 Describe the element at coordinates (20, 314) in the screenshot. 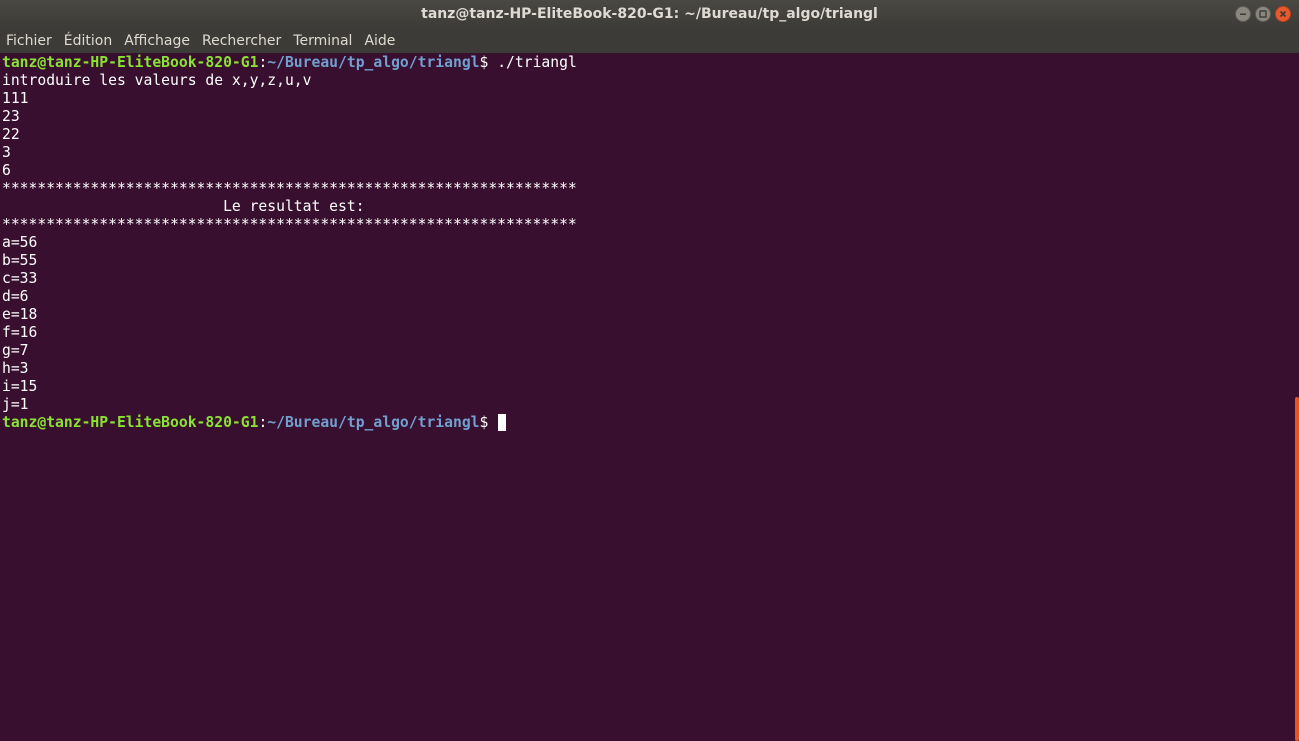

I see `output-line: e=18` at that location.